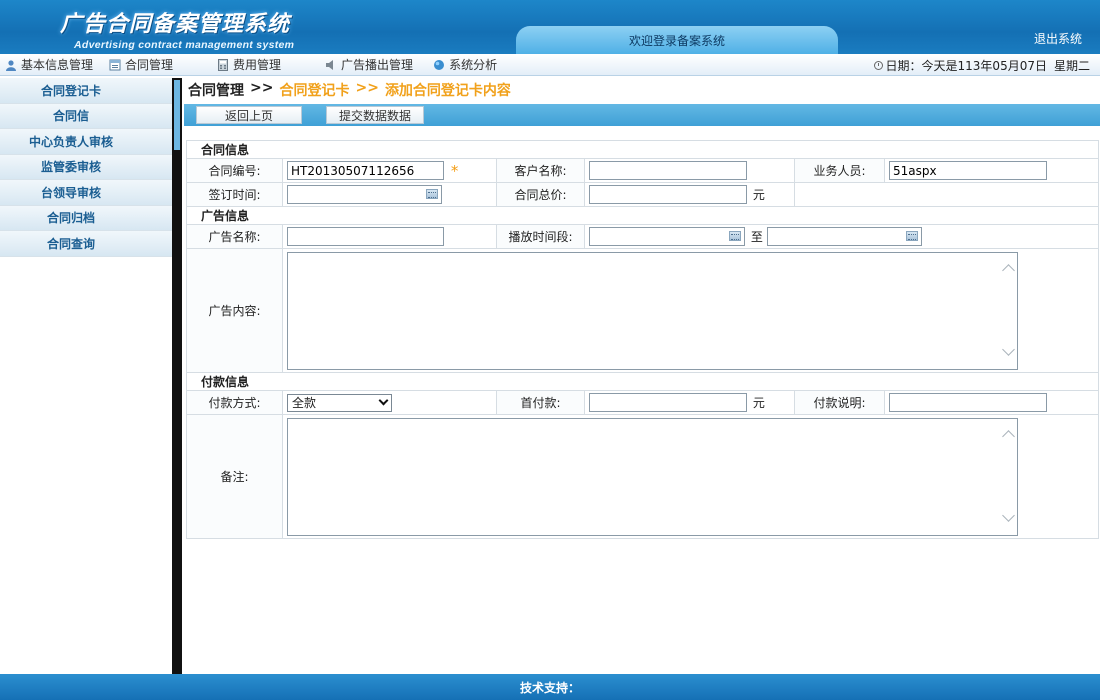 The width and height of the screenshot is (1100, 700). I want to click on date-display: 日期：今天是113年05月07日 星期二, so click(981, 65).